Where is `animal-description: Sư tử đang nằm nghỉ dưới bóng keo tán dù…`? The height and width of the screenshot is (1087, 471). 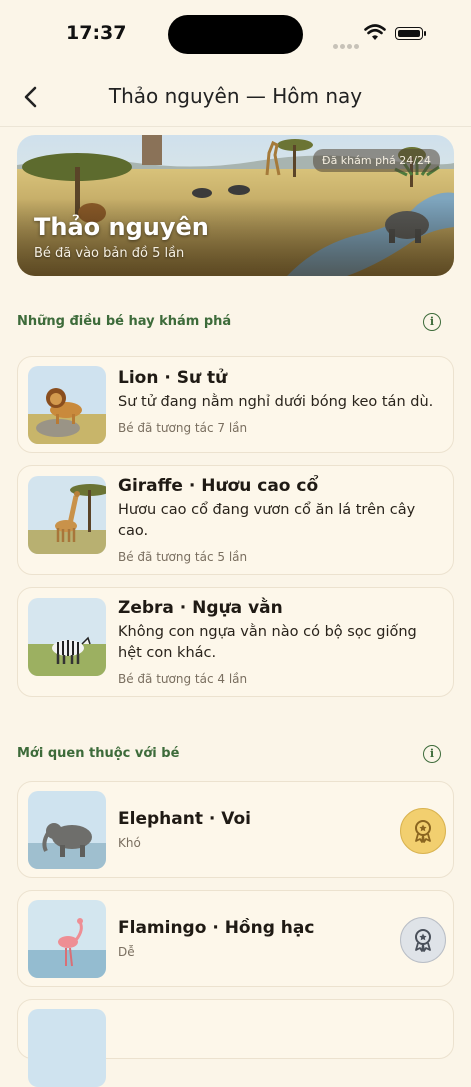
animal-description: Sư tử đang nằm nghỉ dưới bóng keo tán dù… is located at coordinates (276, 402).